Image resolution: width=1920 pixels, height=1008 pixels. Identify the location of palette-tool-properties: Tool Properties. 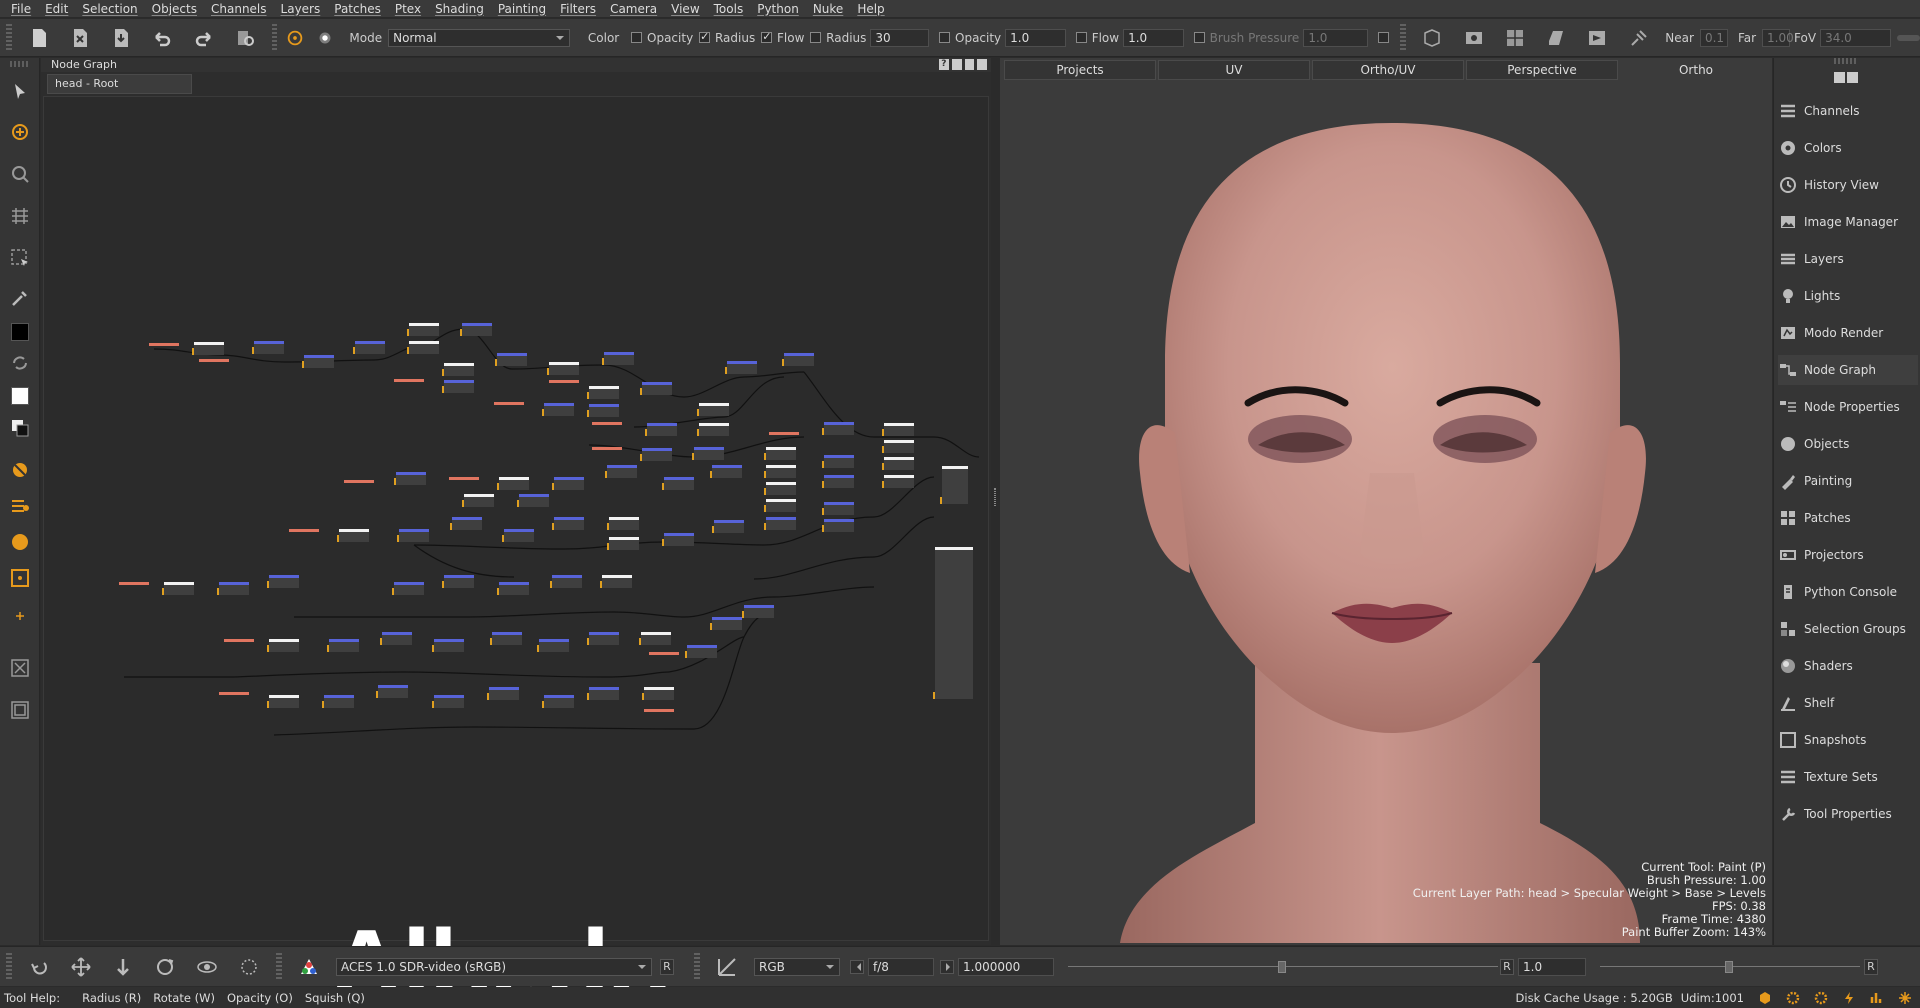
(1848, 814).